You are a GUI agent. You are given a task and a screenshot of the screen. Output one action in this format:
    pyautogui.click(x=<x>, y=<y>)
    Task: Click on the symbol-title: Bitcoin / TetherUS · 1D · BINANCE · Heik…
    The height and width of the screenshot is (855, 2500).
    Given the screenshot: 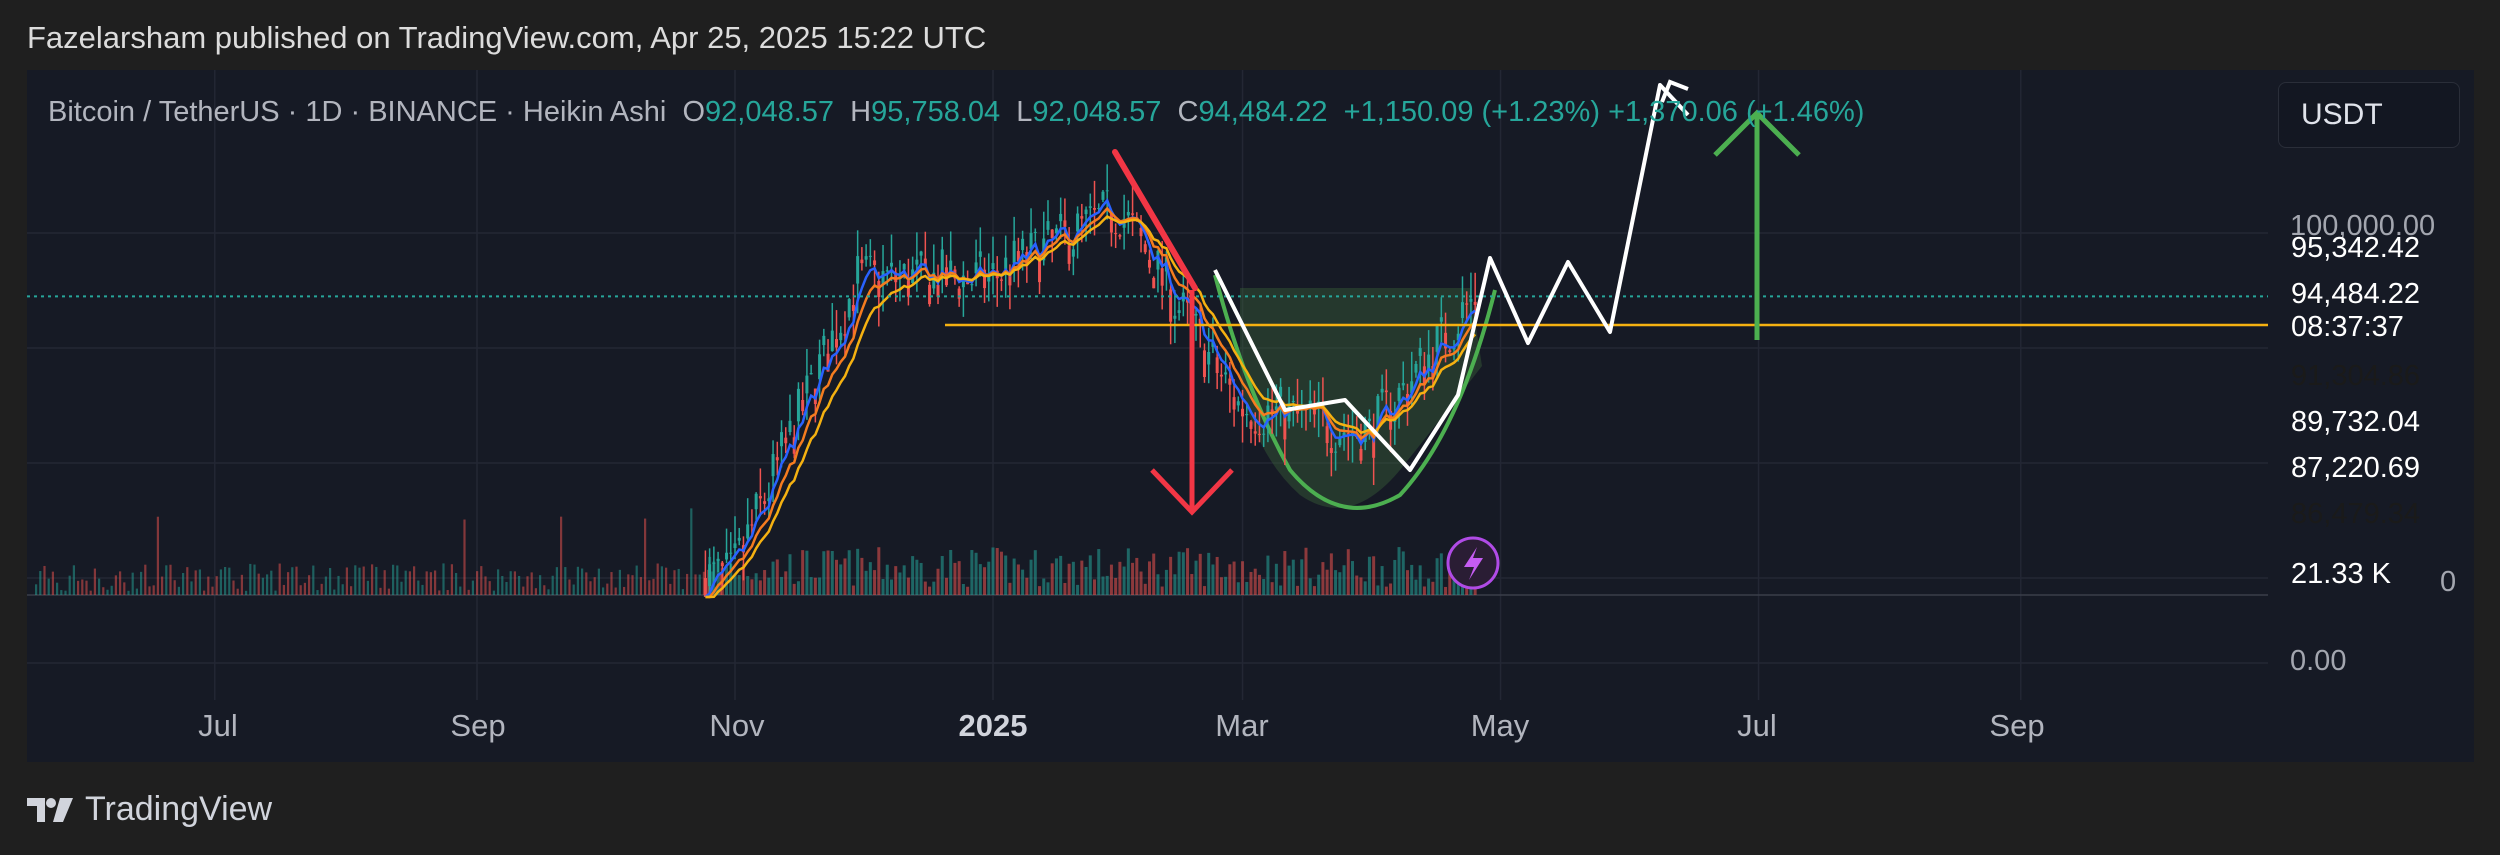 What is the action you would take?
    pyautogui.click(x=357, y=112)
    